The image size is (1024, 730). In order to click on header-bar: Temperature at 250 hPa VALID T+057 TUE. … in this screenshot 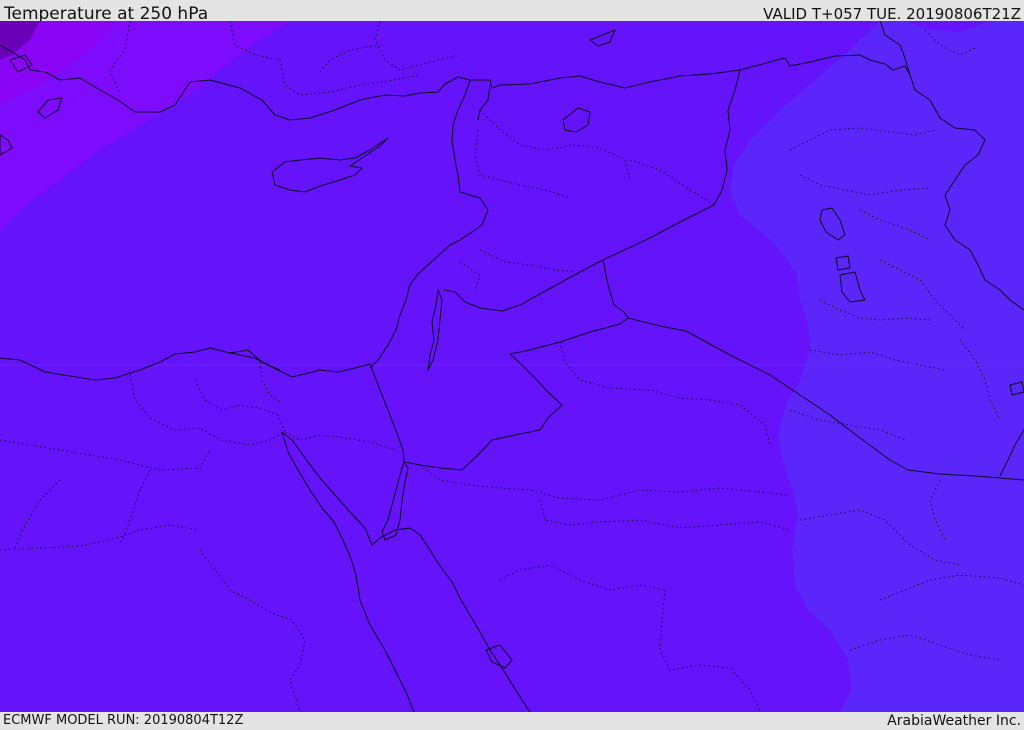, I will do `click(512, 12)`.